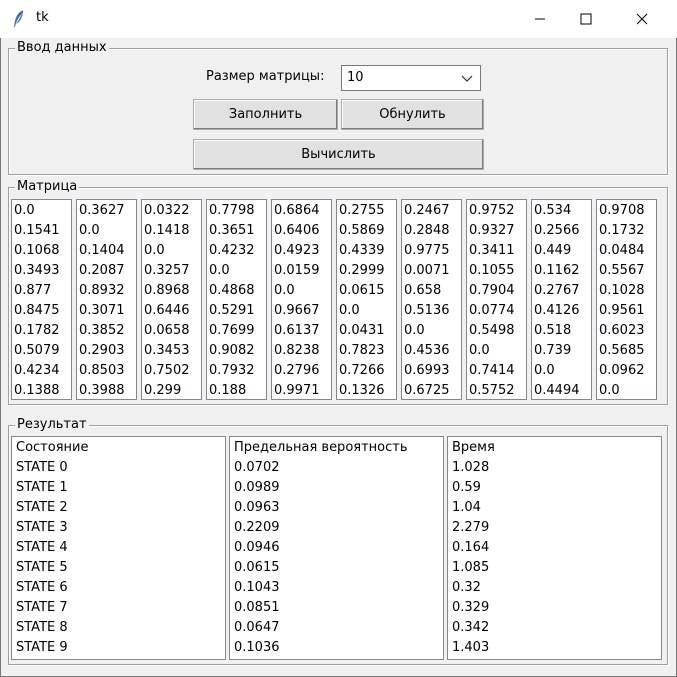 This screenshot has height=677, width=677. Describe the element at coordinates (102, 391) in the screenshot. I see `matrix-cell: 0.3988` at that location.